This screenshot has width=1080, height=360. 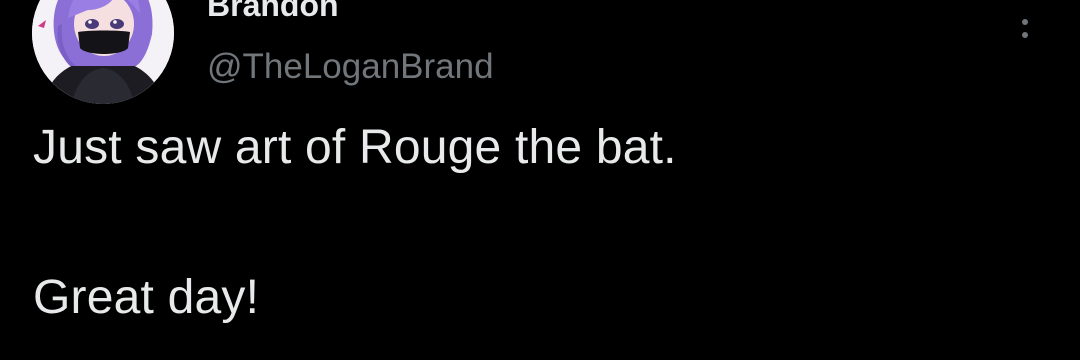 I want to click on avatar-image, so click(x=103, y=52).